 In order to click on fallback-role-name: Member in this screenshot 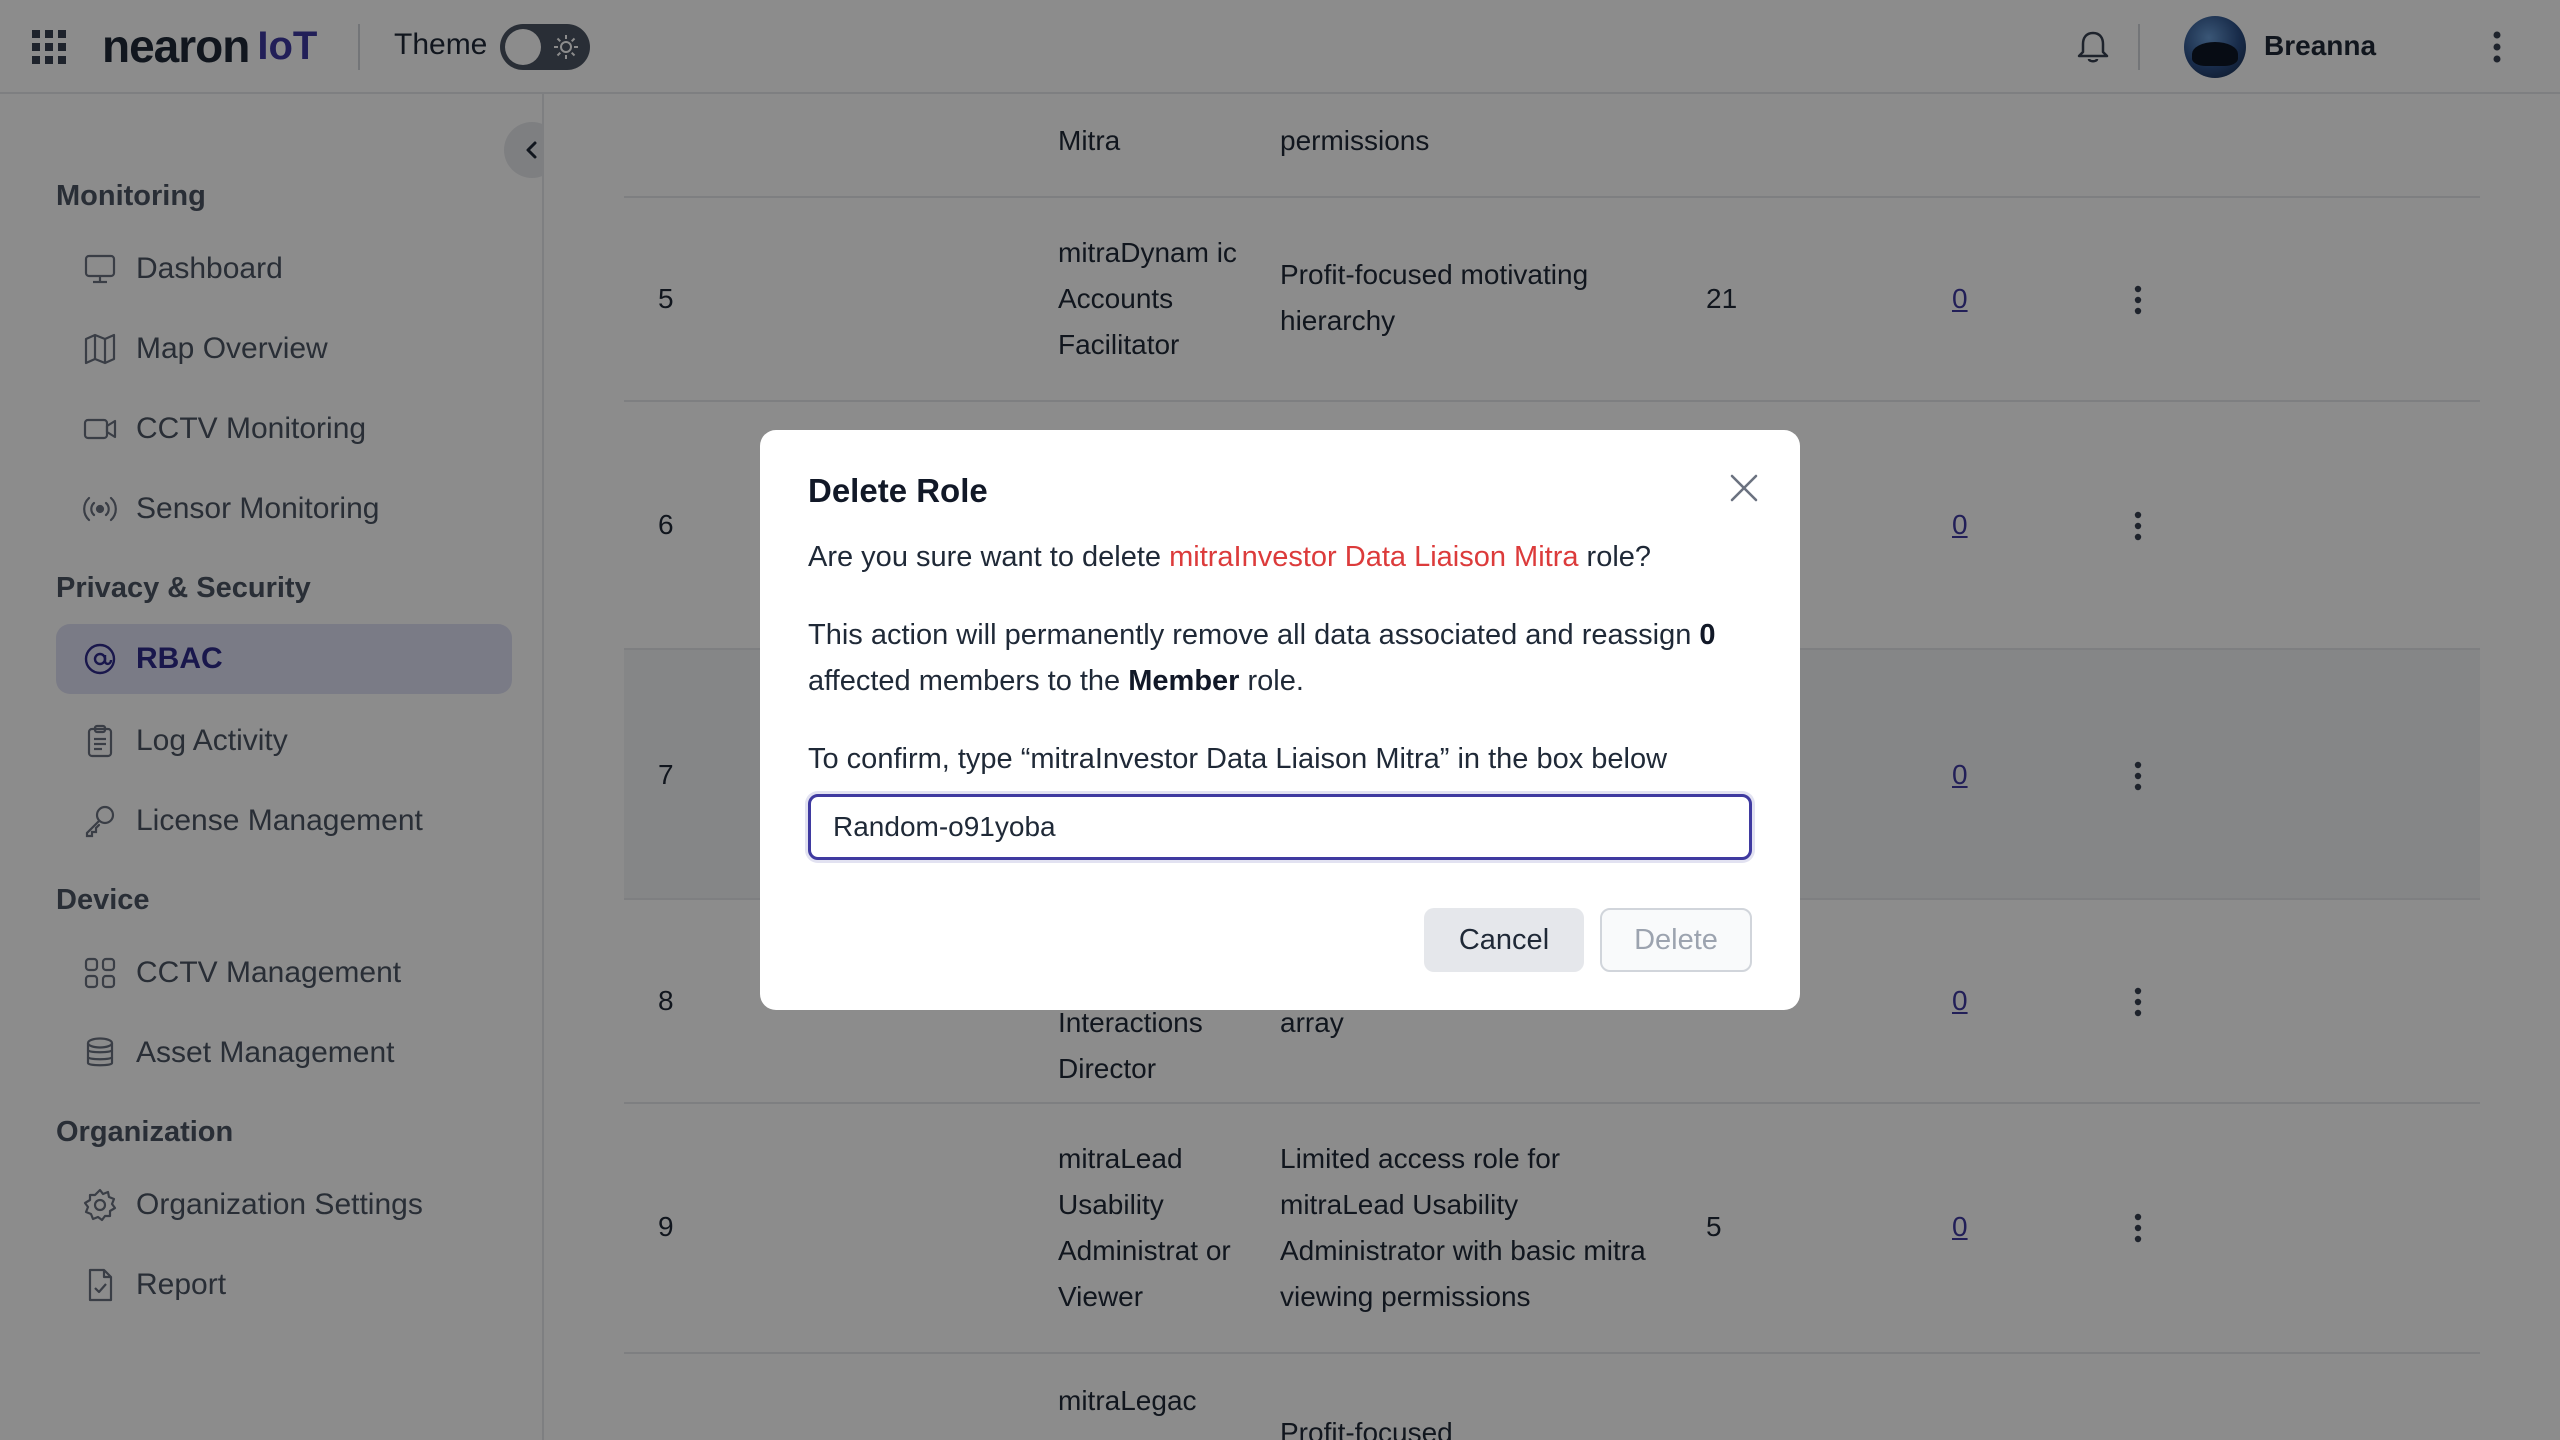, I will do `click(1184, 681)`.